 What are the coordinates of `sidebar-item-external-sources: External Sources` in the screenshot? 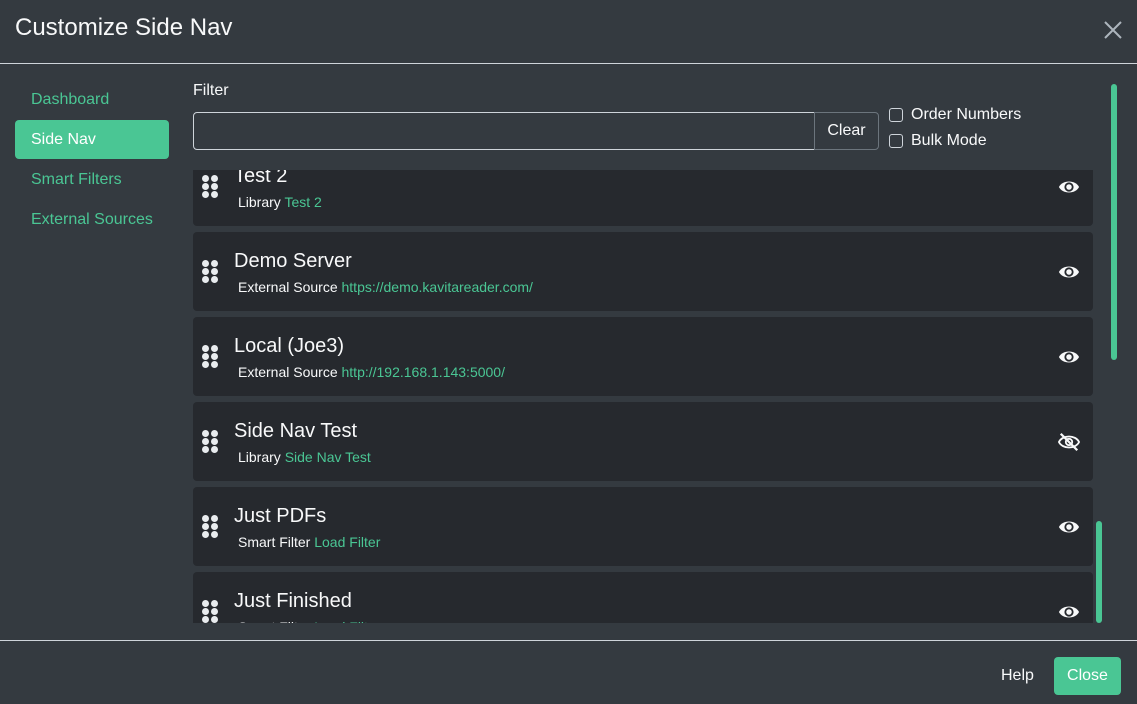 It's located at (92, 219).